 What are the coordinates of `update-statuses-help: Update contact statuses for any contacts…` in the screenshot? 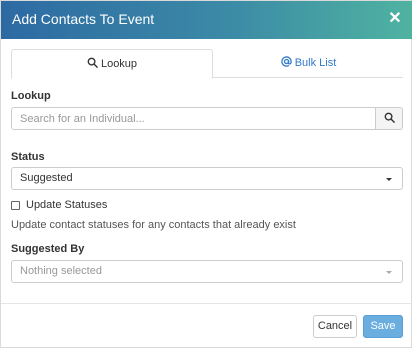 It's located at (153, 225).